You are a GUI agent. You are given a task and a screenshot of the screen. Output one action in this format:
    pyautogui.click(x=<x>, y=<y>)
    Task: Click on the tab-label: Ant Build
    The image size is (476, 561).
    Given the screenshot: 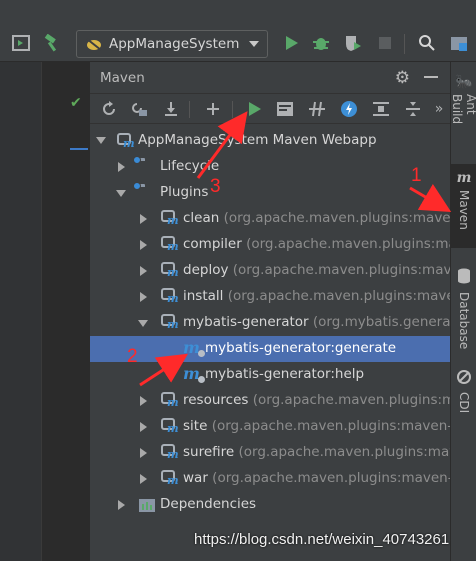 What is the action you would take?
    pyautogui.click(x=463, y=109)
    